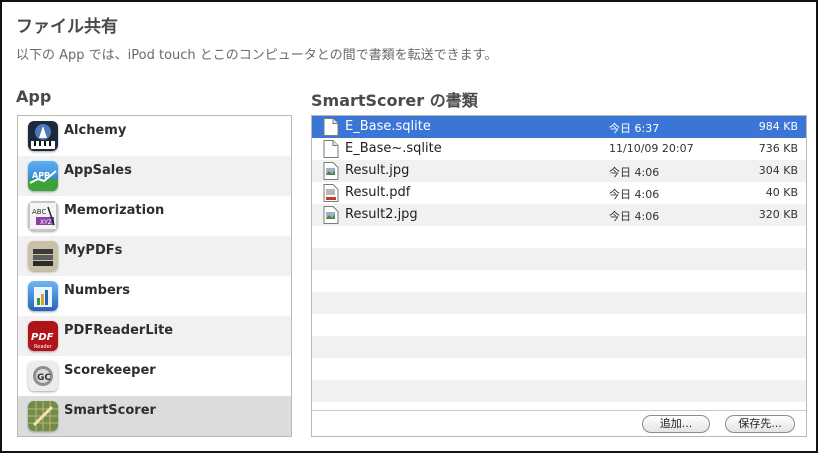 The height and width of the screenshot is (453, 818). I want to click on numbers-icon, so click(43, 296).